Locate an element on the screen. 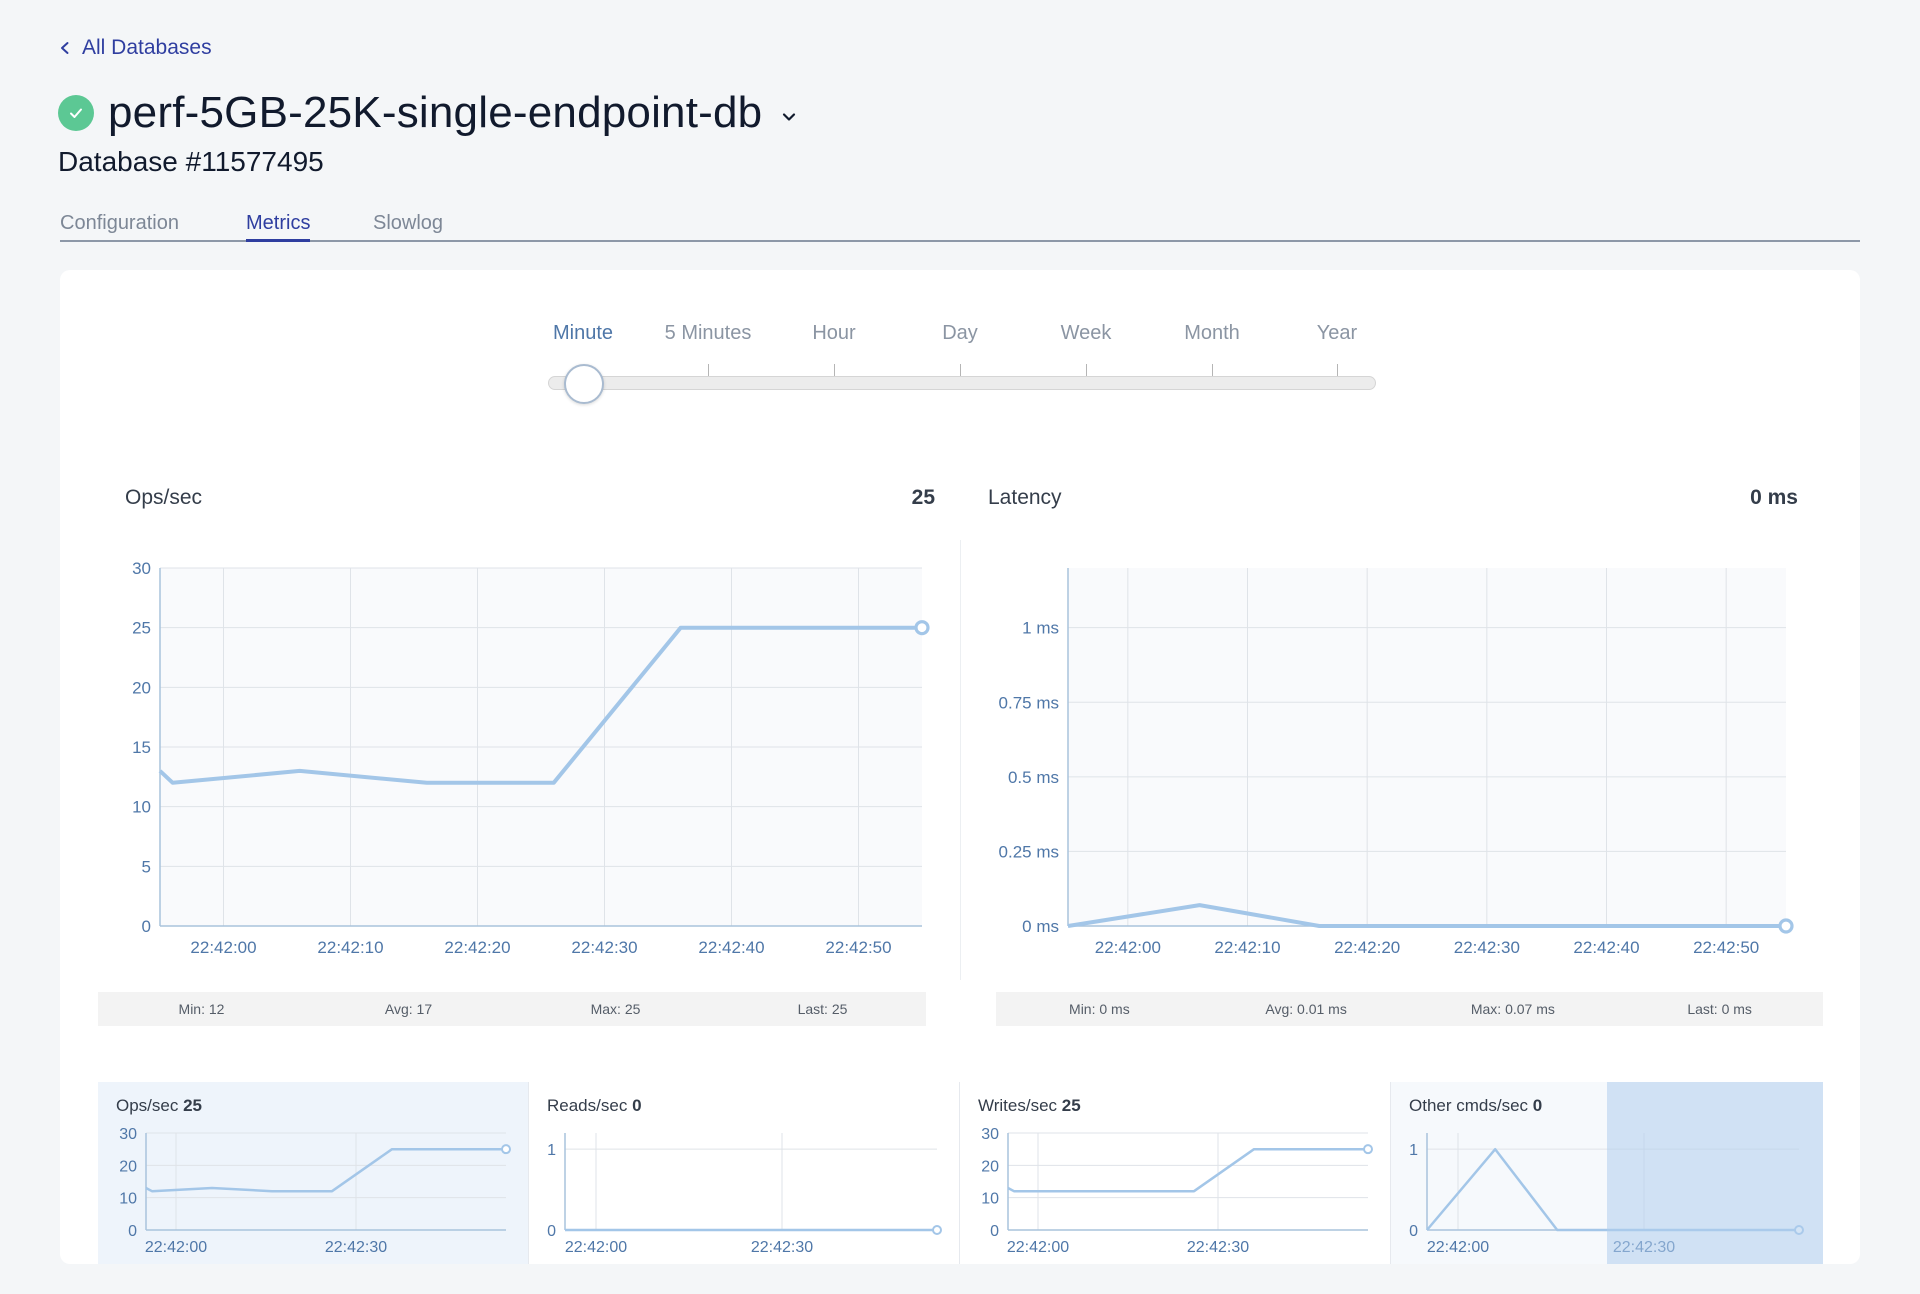 This screenshot has width=1920, height=1294. y-tick-label: 15 is located at coordinates (141, 747).